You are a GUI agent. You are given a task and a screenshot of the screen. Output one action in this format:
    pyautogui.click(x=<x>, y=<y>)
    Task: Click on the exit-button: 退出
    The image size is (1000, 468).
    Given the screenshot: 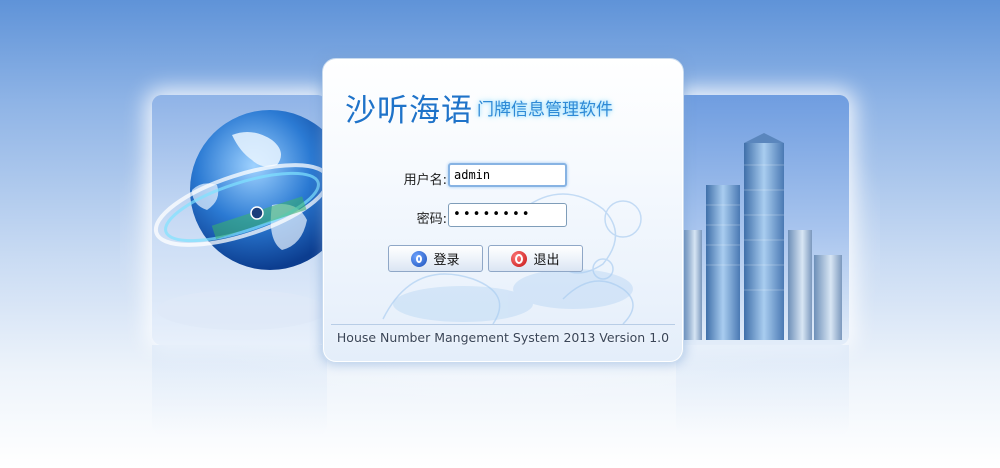 What is the action you would take?
    pyautogui.click(x=535, y=258)
    